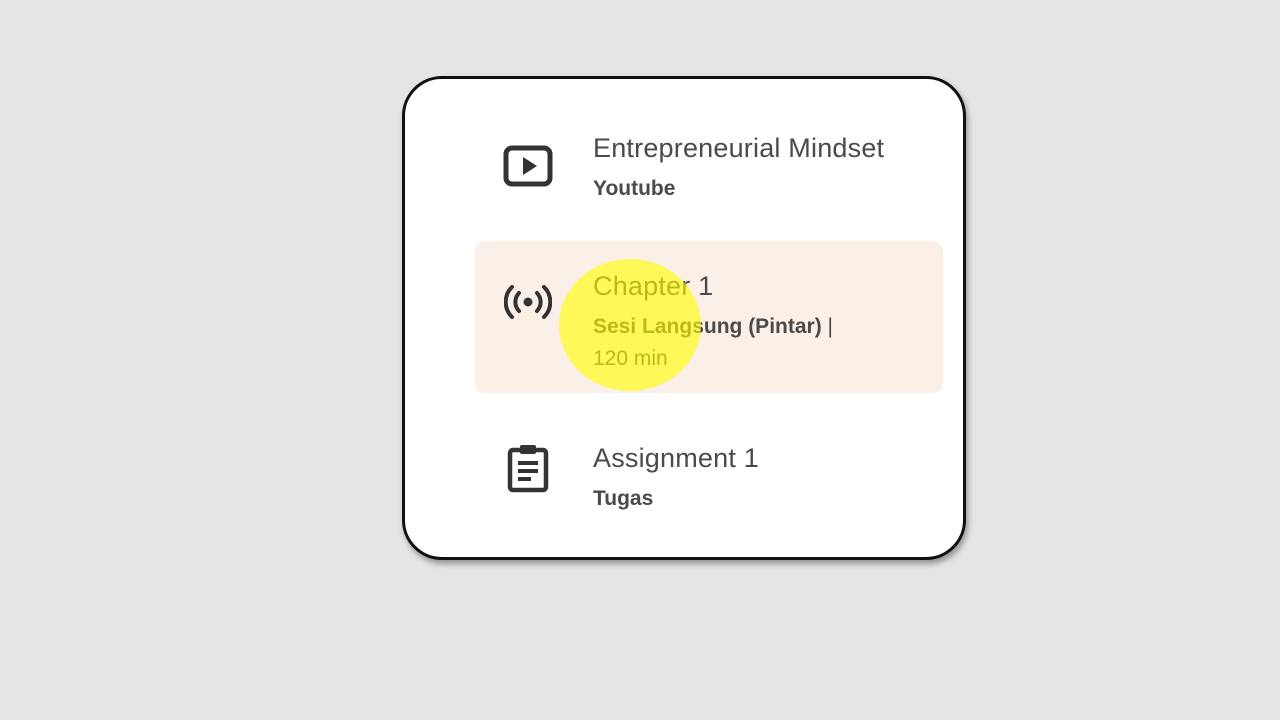 This screenshot has width=1280, height=720. I want to click on item-type: Sesi Langsung (Pintar), so click(707, 326).